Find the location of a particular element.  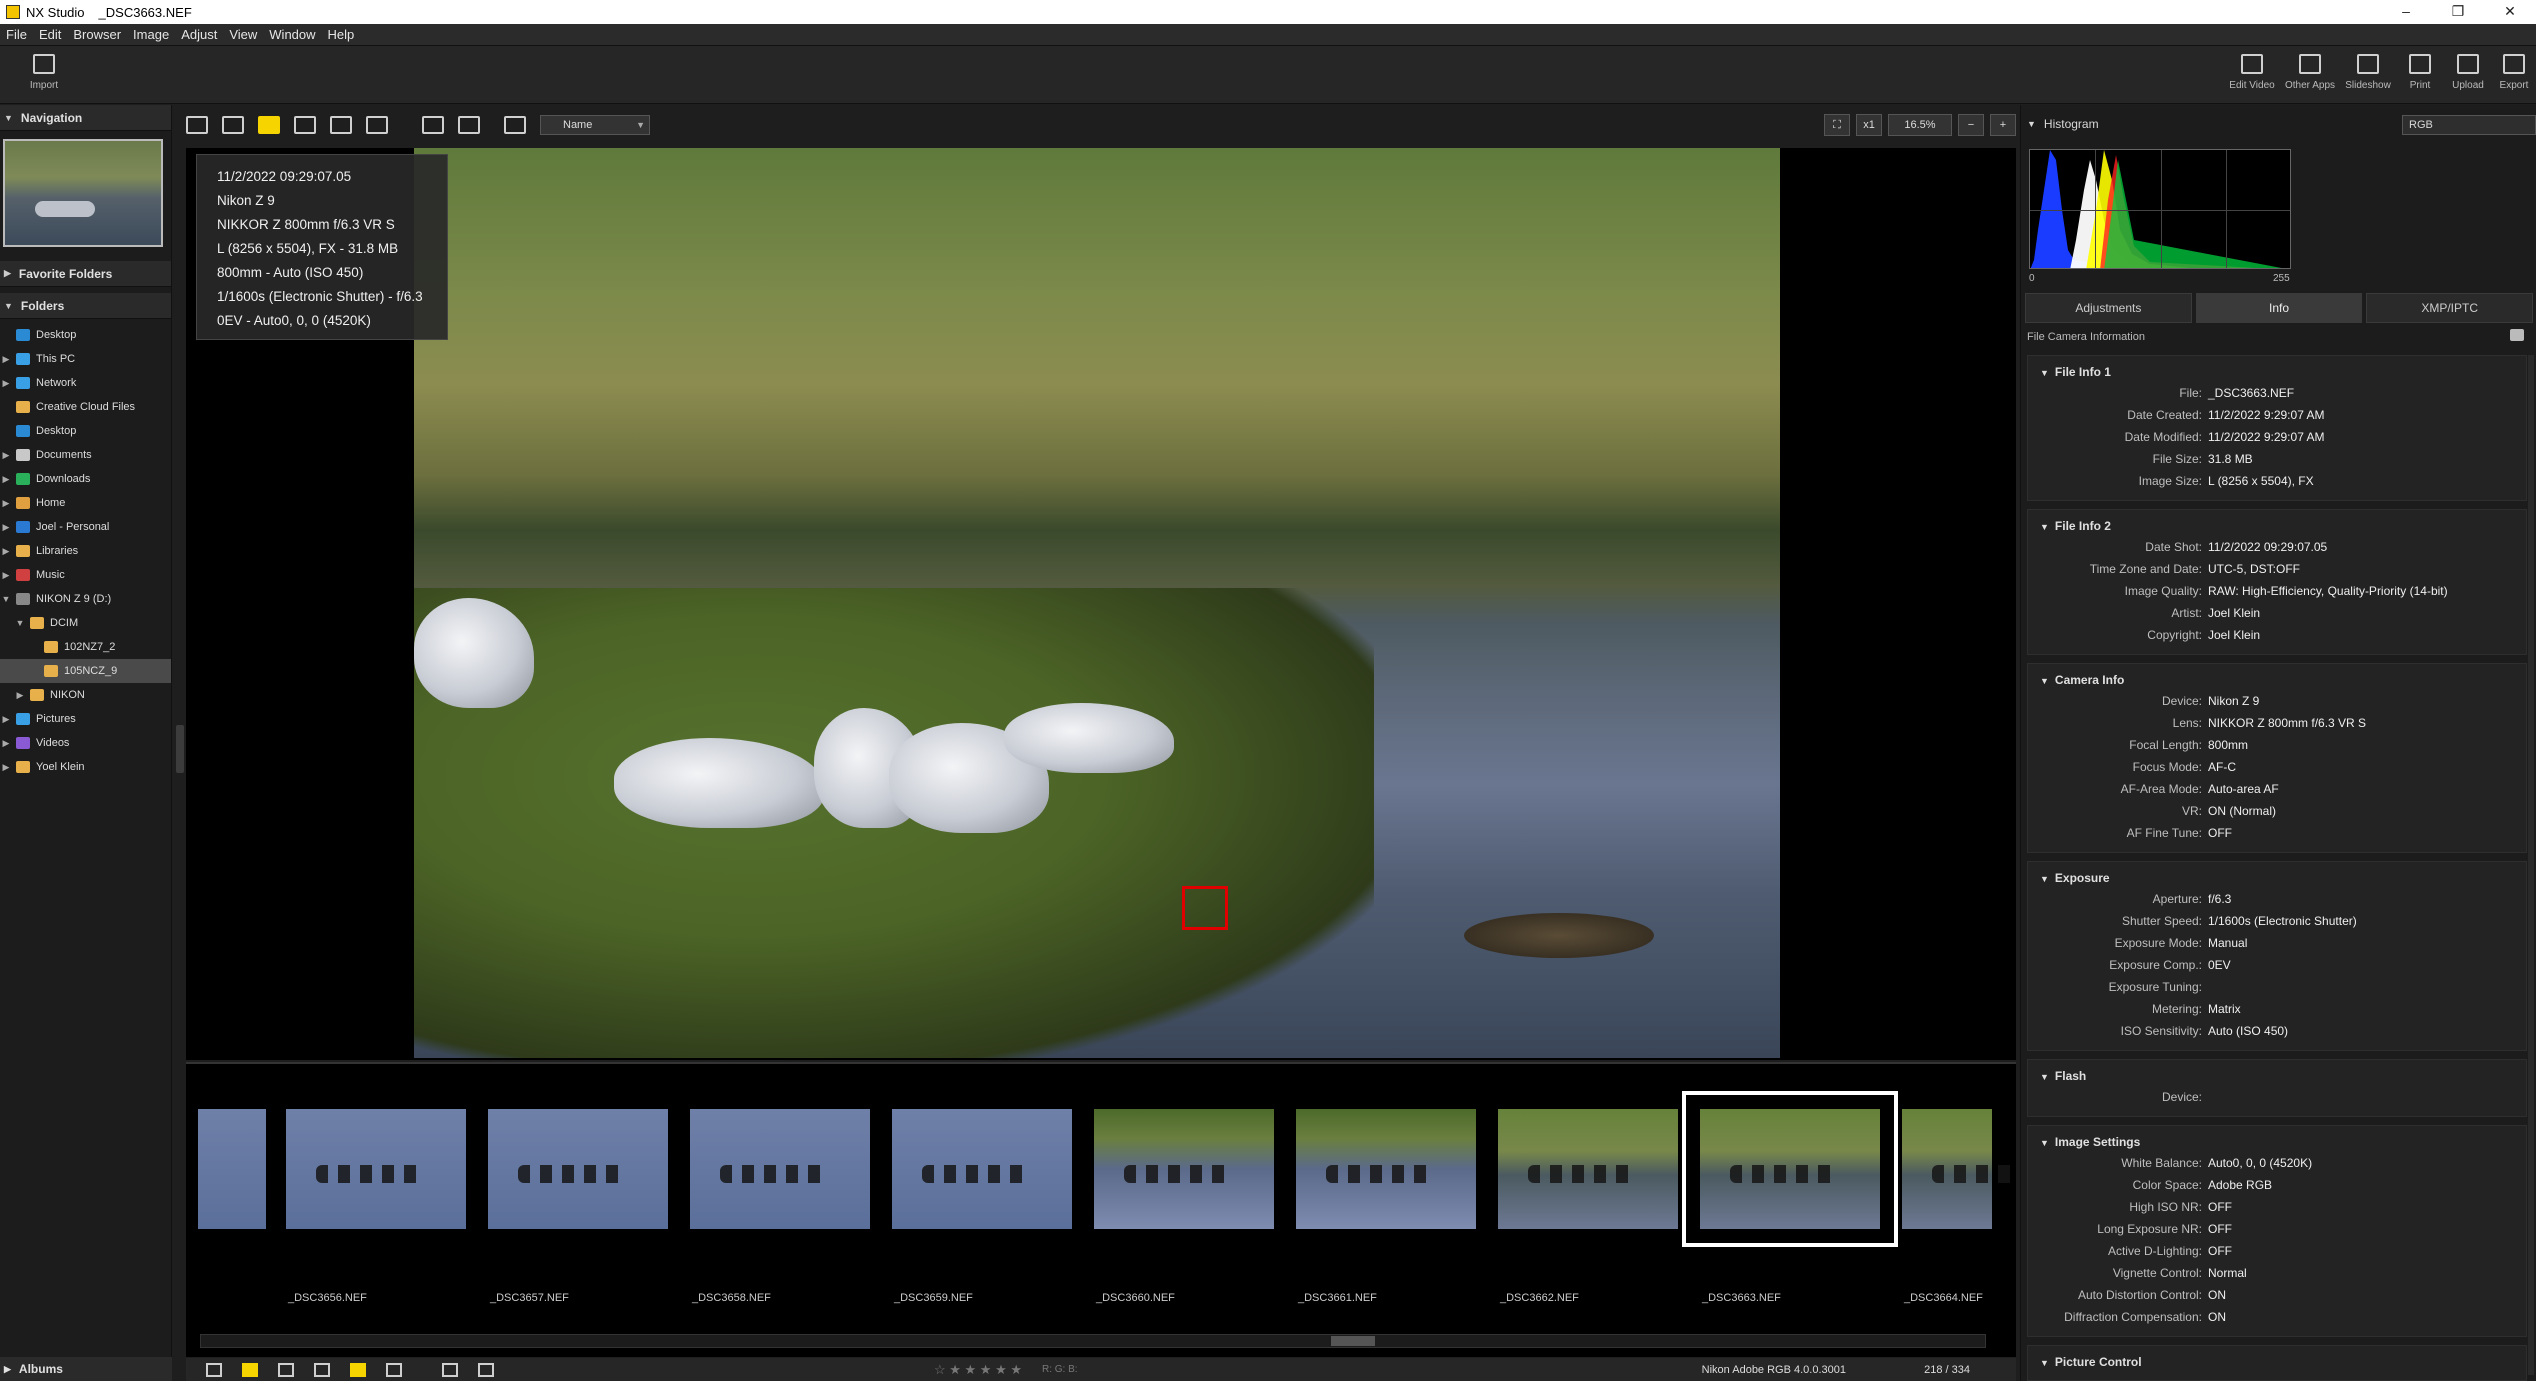

grid-icon is located at coordinates (322, 1369).